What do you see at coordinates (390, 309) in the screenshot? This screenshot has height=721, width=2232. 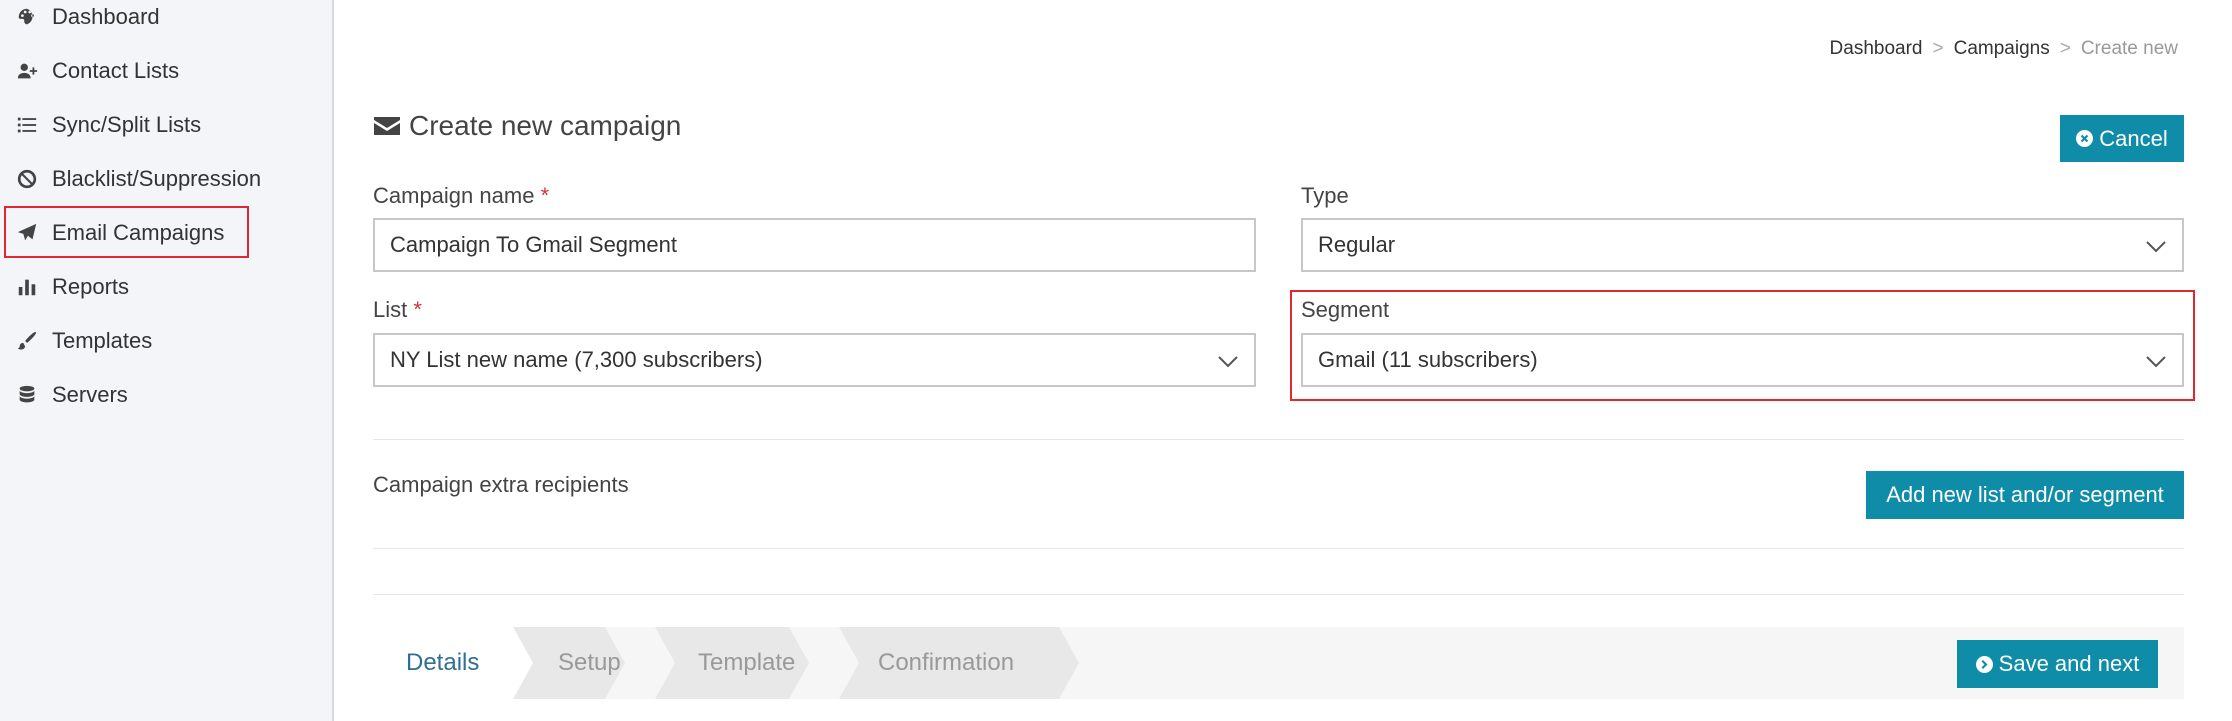 I see `list-label-text: List` at bounding box center [390, 309].